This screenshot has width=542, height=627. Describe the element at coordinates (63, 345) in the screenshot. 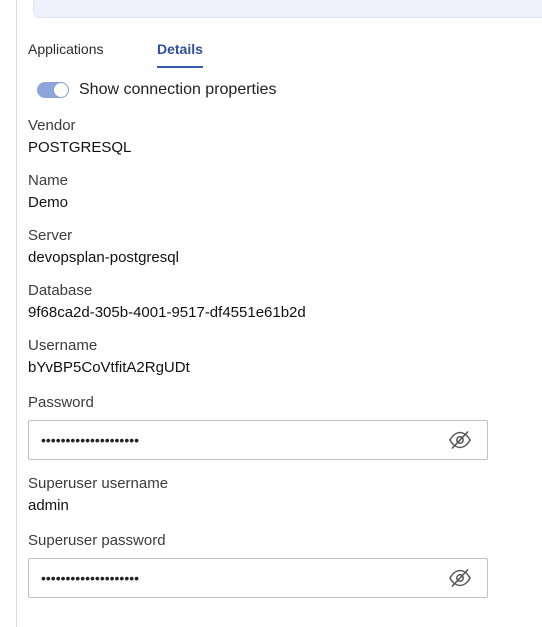

I see `username-label: Username` at that location.